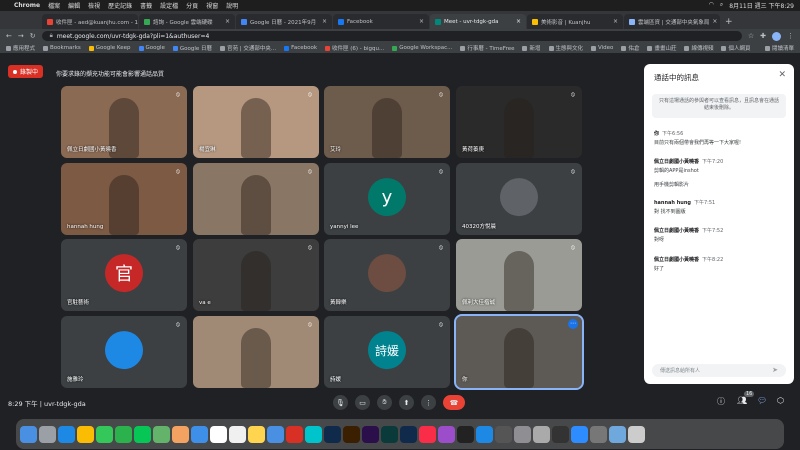  What do you see at coordinates (579, 434) in the screenshot?
I see `zoom-icon` at bounding box center [579, 434].